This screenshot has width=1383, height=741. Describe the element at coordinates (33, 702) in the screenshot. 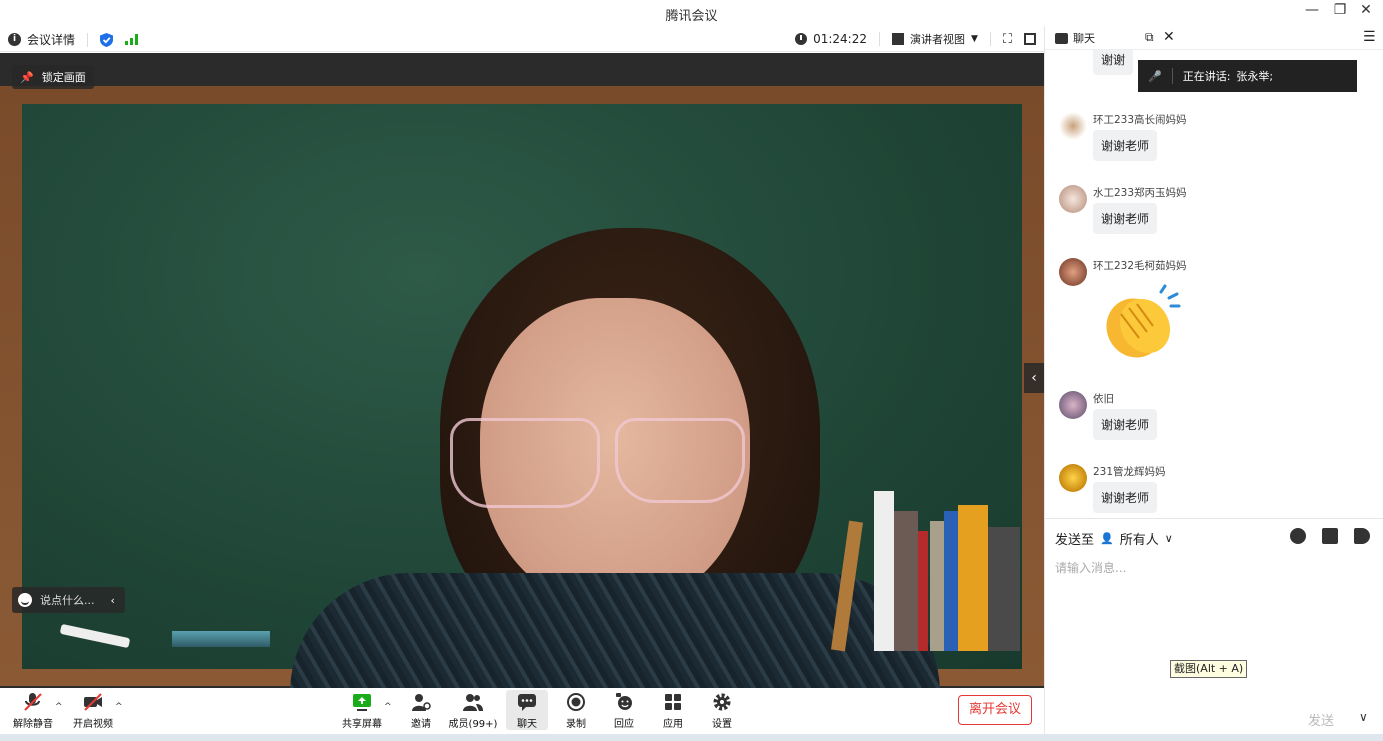

I see `muted-mic-icon` at that location.